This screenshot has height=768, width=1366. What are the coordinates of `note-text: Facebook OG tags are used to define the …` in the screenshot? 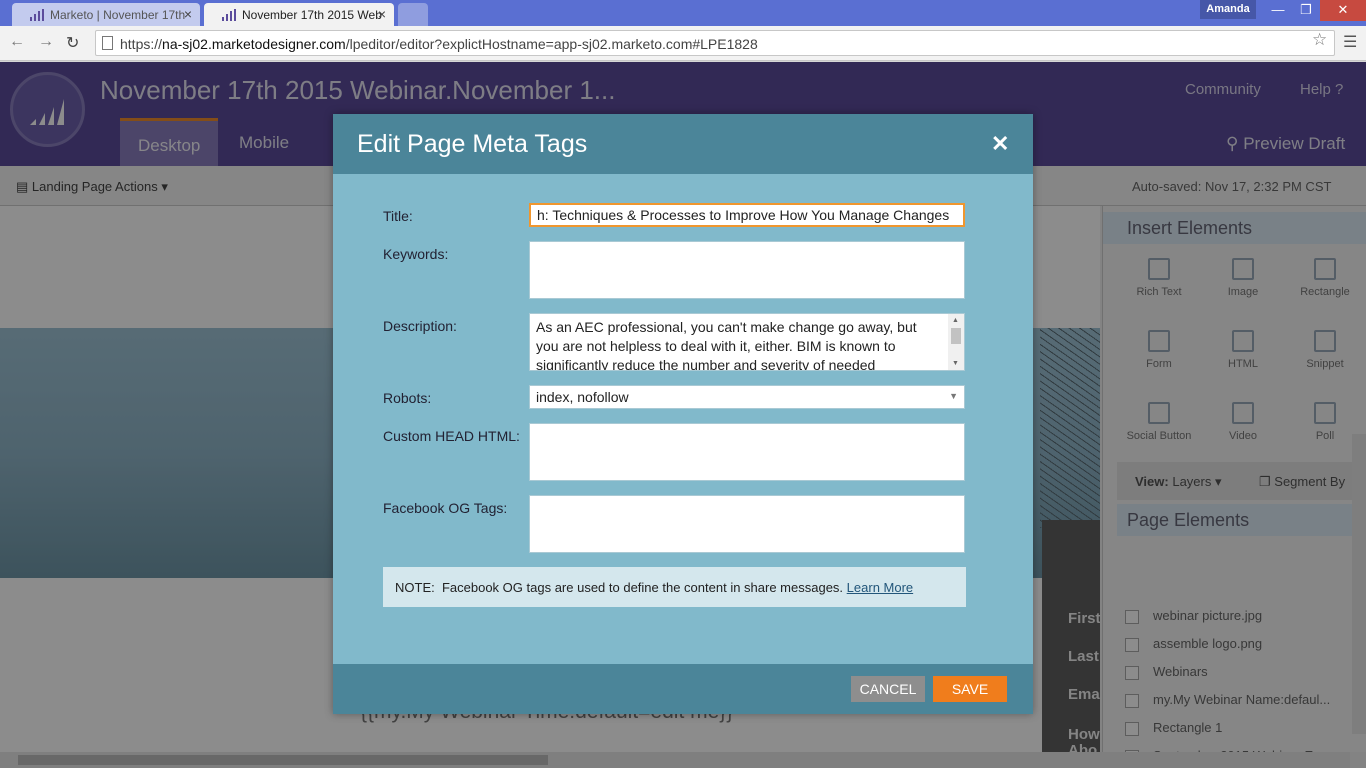 It's located at (642, 587).